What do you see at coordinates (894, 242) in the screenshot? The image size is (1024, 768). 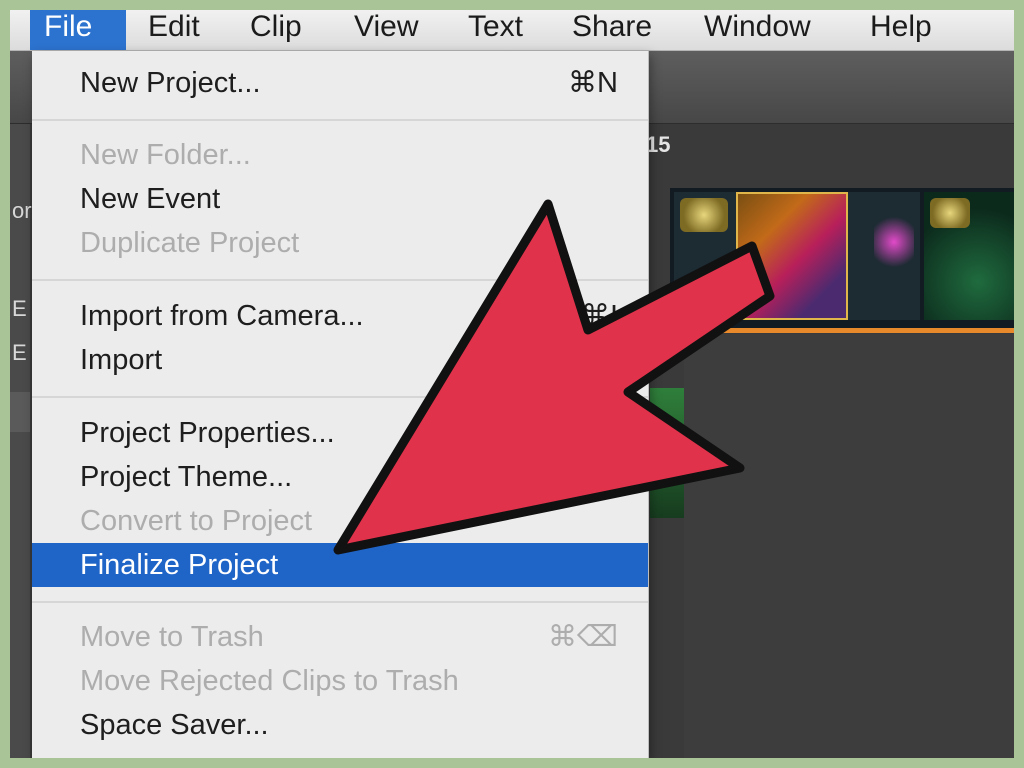 I see `video-frame-image` at bounding box center [894, 242].